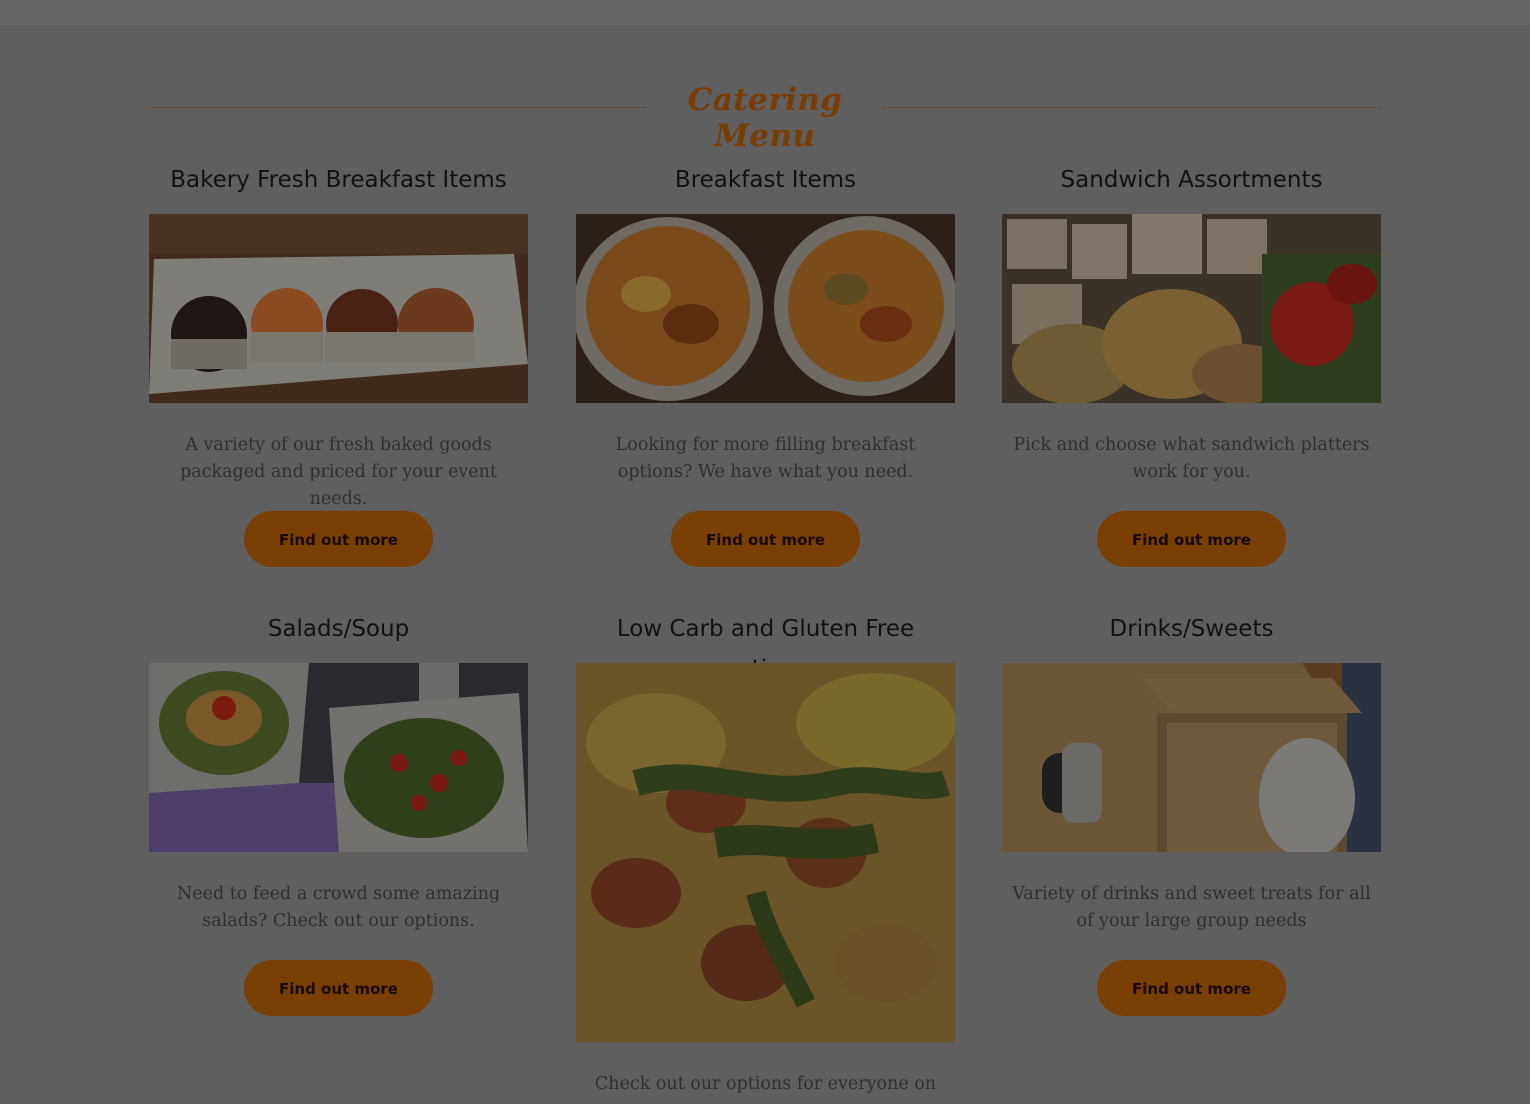 This screenshot has width=1530, height=1104. What do you see at coordinates (398, 107) in the screenshot?
I see `title-divider-left` at bounding box center [398, 107].